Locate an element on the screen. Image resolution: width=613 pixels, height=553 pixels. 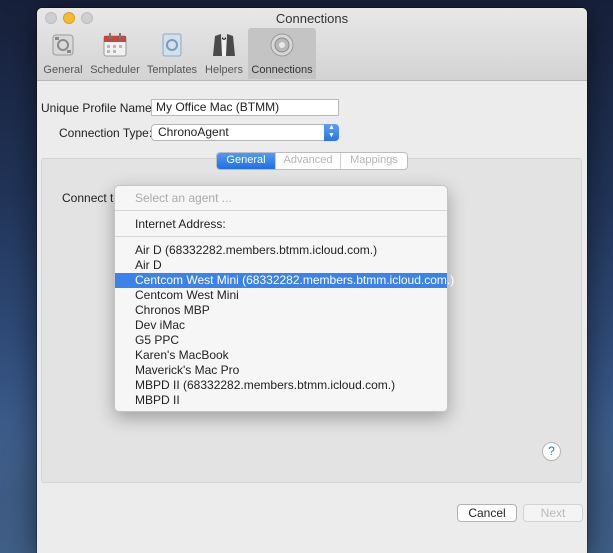
cancel-button: Cancel is located at coordinates (487, 513).